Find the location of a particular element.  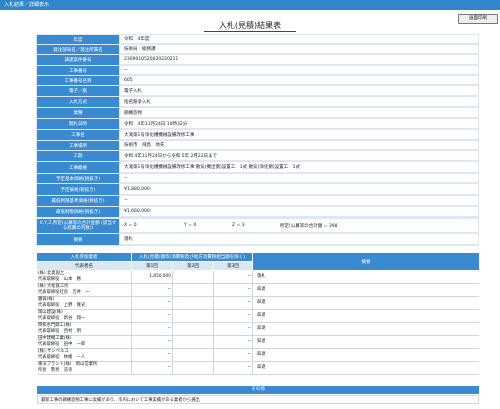

company-name: (株) 大松鉄工所 is located at coordinates (53, 286).